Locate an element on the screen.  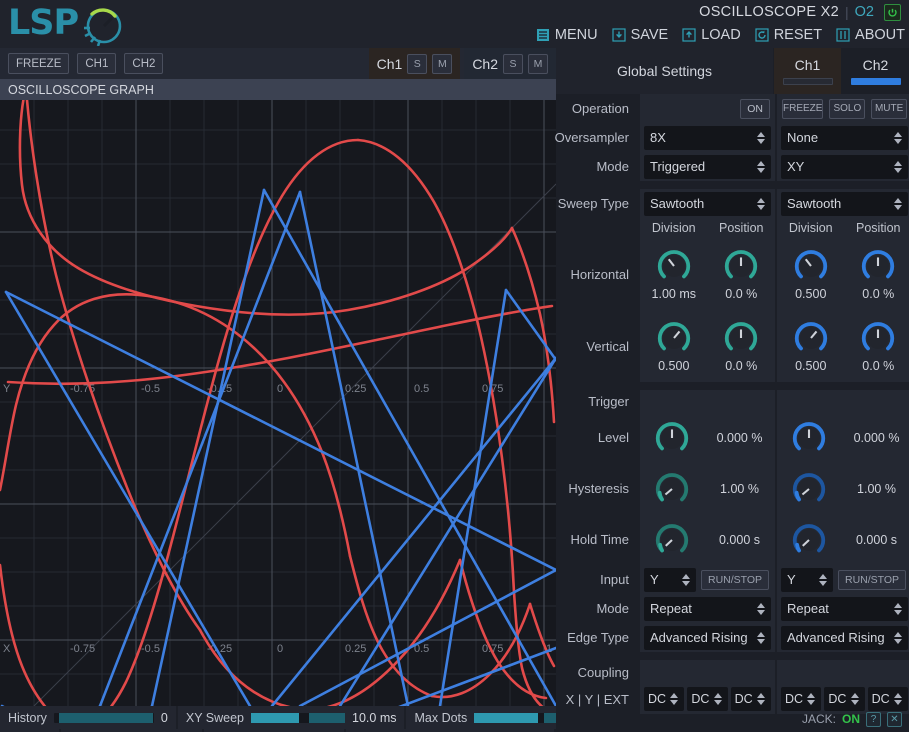
ch1-toggle-button: CH1 is located at coordinates (97, 63).